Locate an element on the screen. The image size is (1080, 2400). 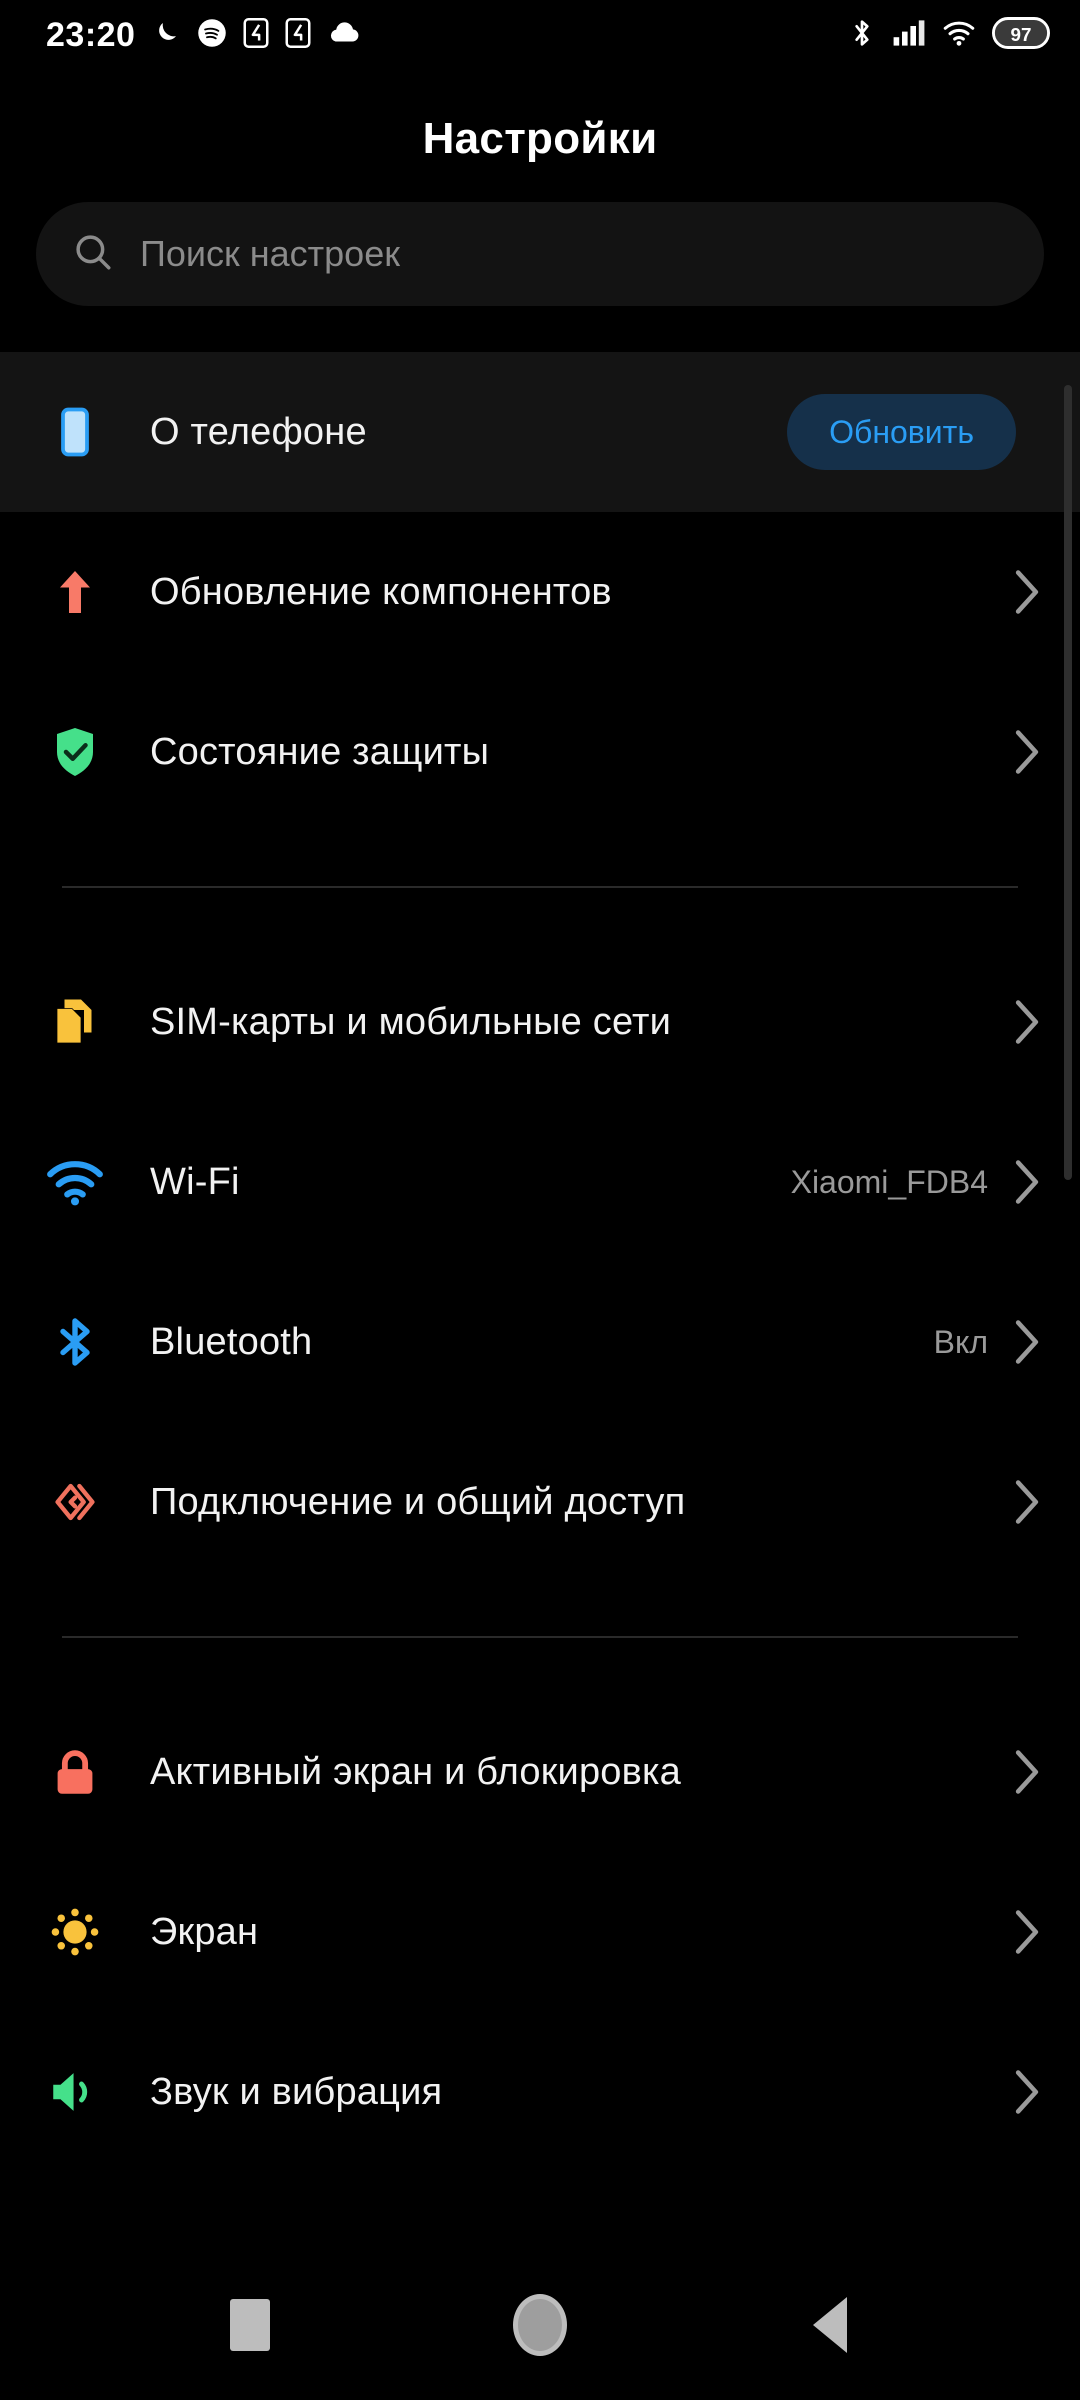
search-placeholder: Поиск настроек is located at coordinates (270, 253).